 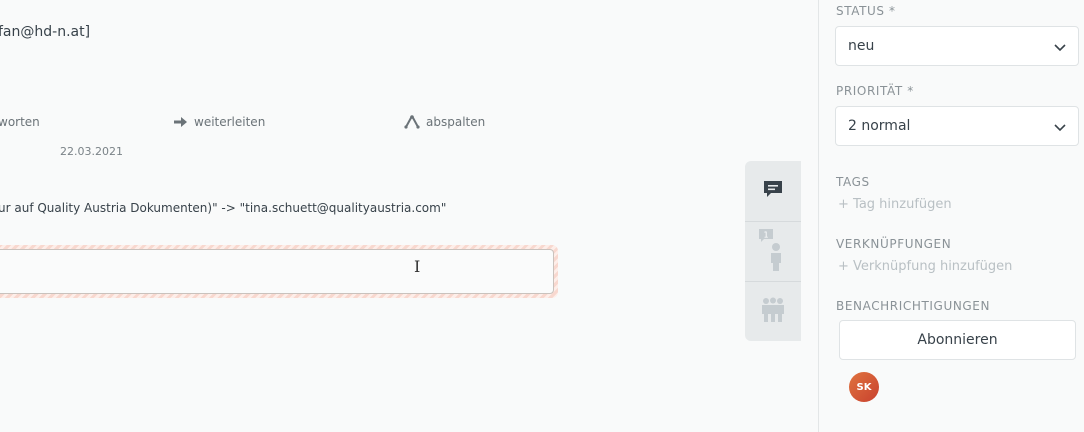 I want to click on avatar: SK, so click(x=864, y=387).